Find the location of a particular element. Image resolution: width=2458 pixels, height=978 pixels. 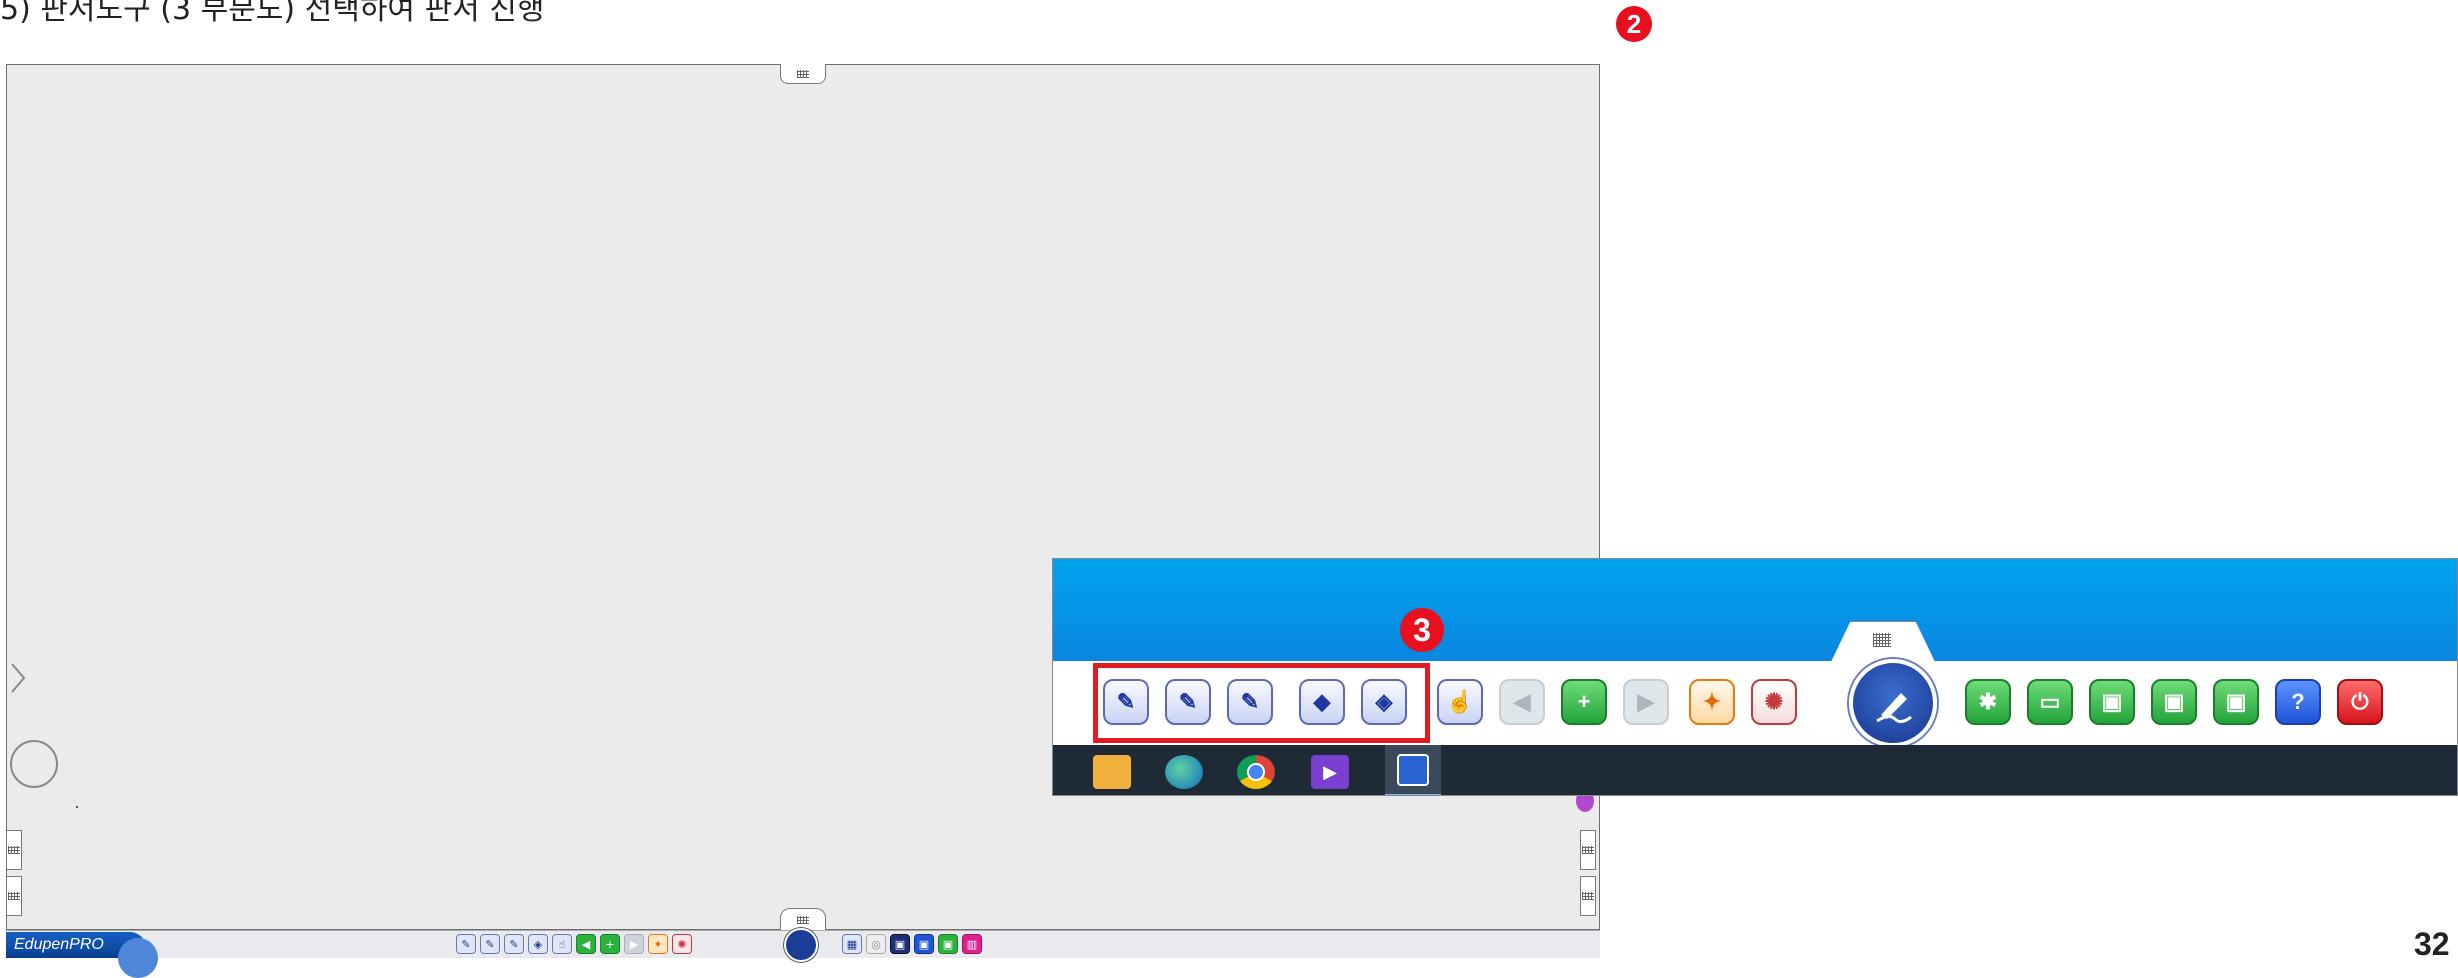

edupen-app-glyph is located at coordinates (1413, 769).